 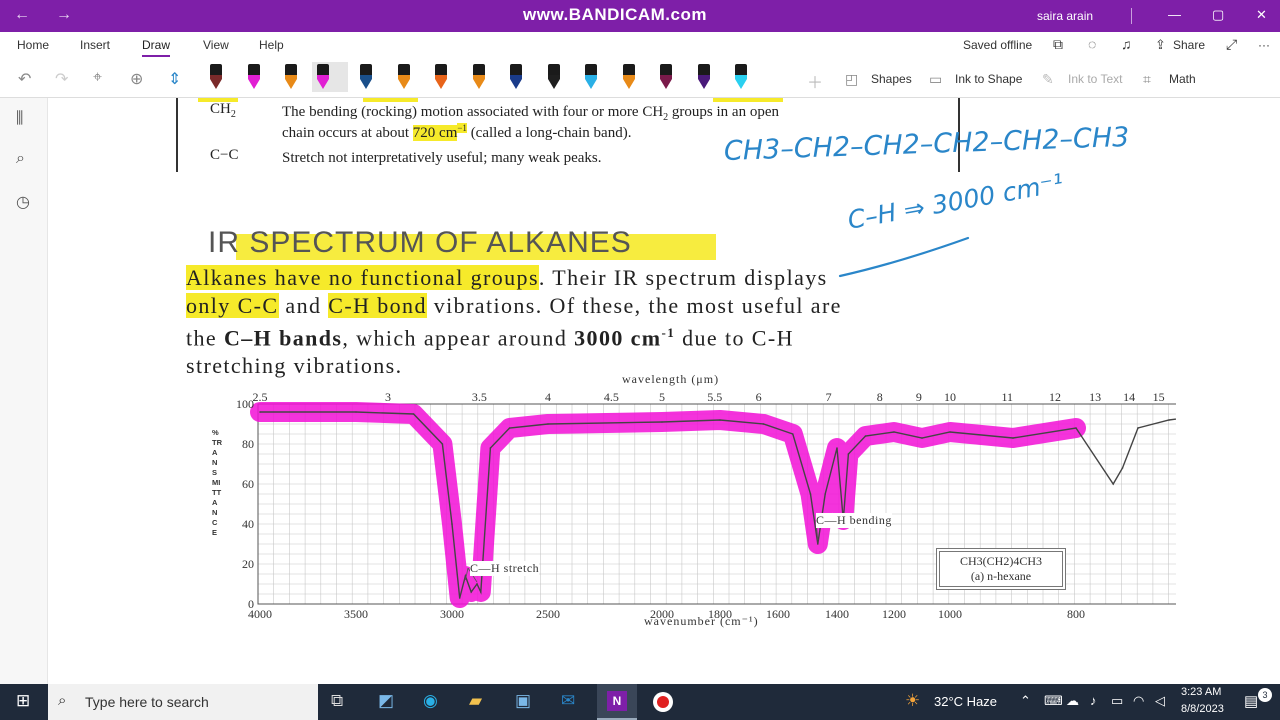 I want to click on user-name: saira arain, so click(x=1065, y=16).